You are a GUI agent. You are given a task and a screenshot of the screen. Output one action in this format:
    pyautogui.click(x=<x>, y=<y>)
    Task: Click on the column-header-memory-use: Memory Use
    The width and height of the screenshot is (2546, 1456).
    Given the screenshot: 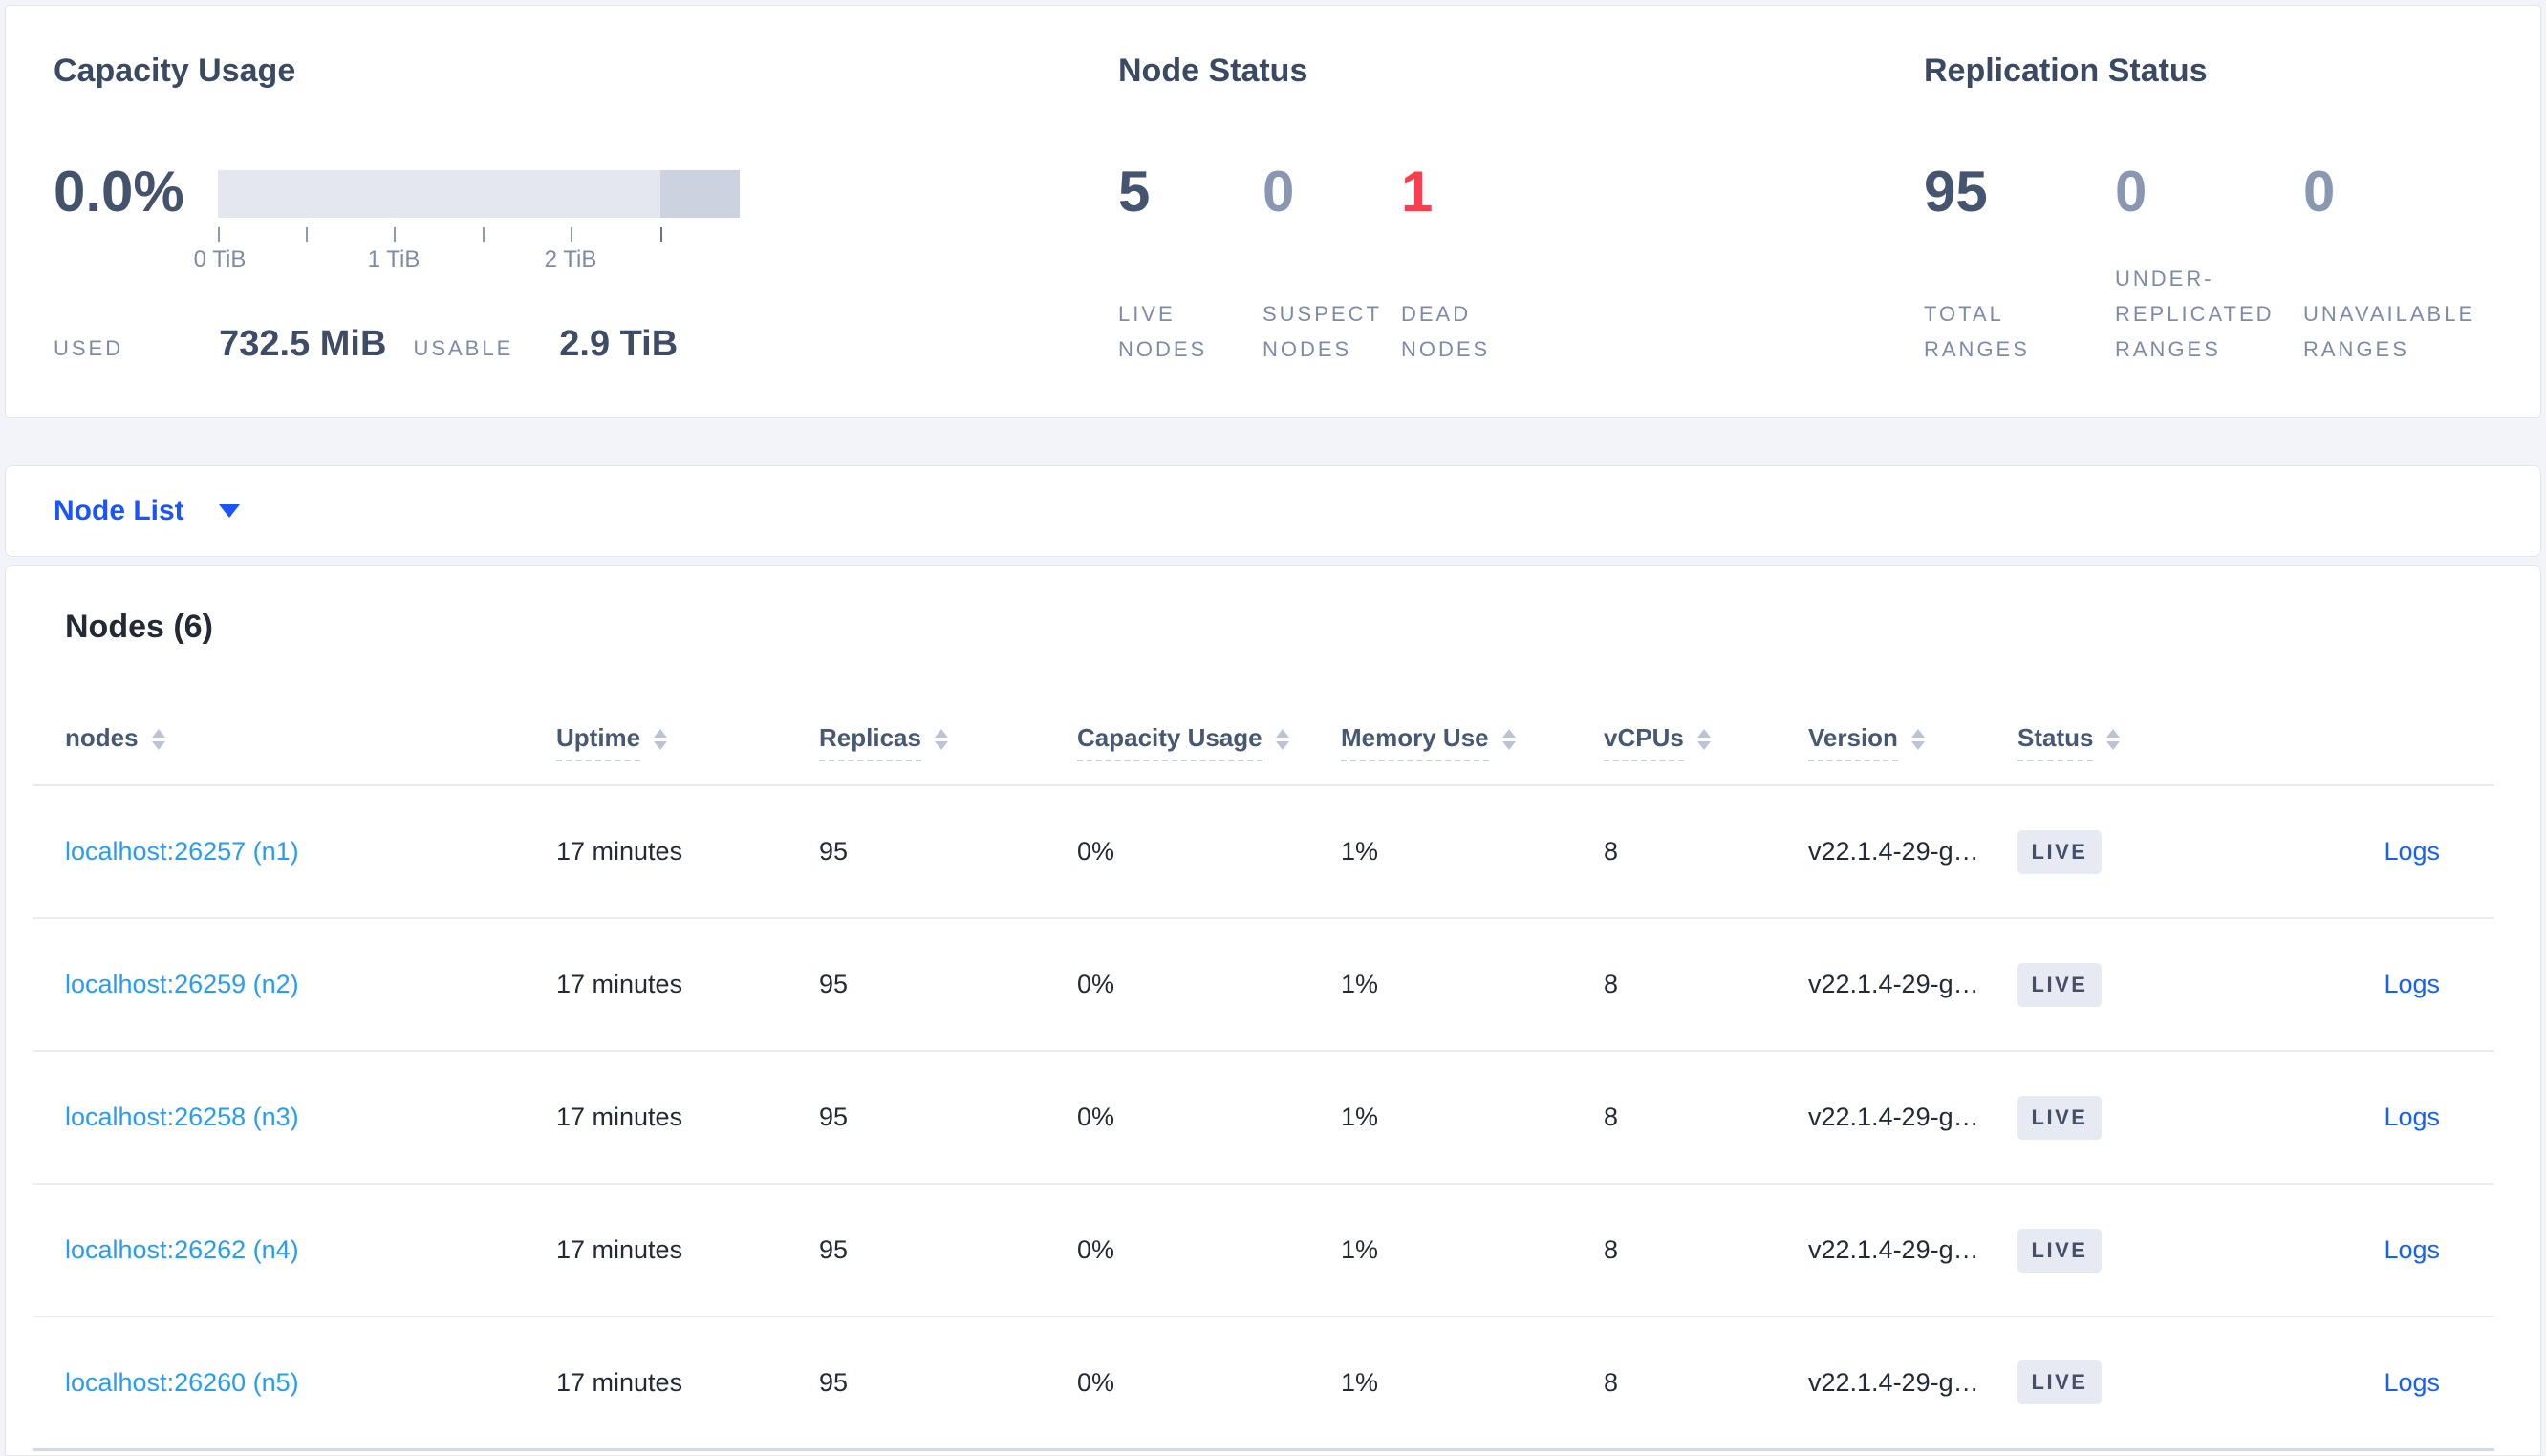 What is the action you would take?
    pyautogui.click(x=1472, y=729)
    